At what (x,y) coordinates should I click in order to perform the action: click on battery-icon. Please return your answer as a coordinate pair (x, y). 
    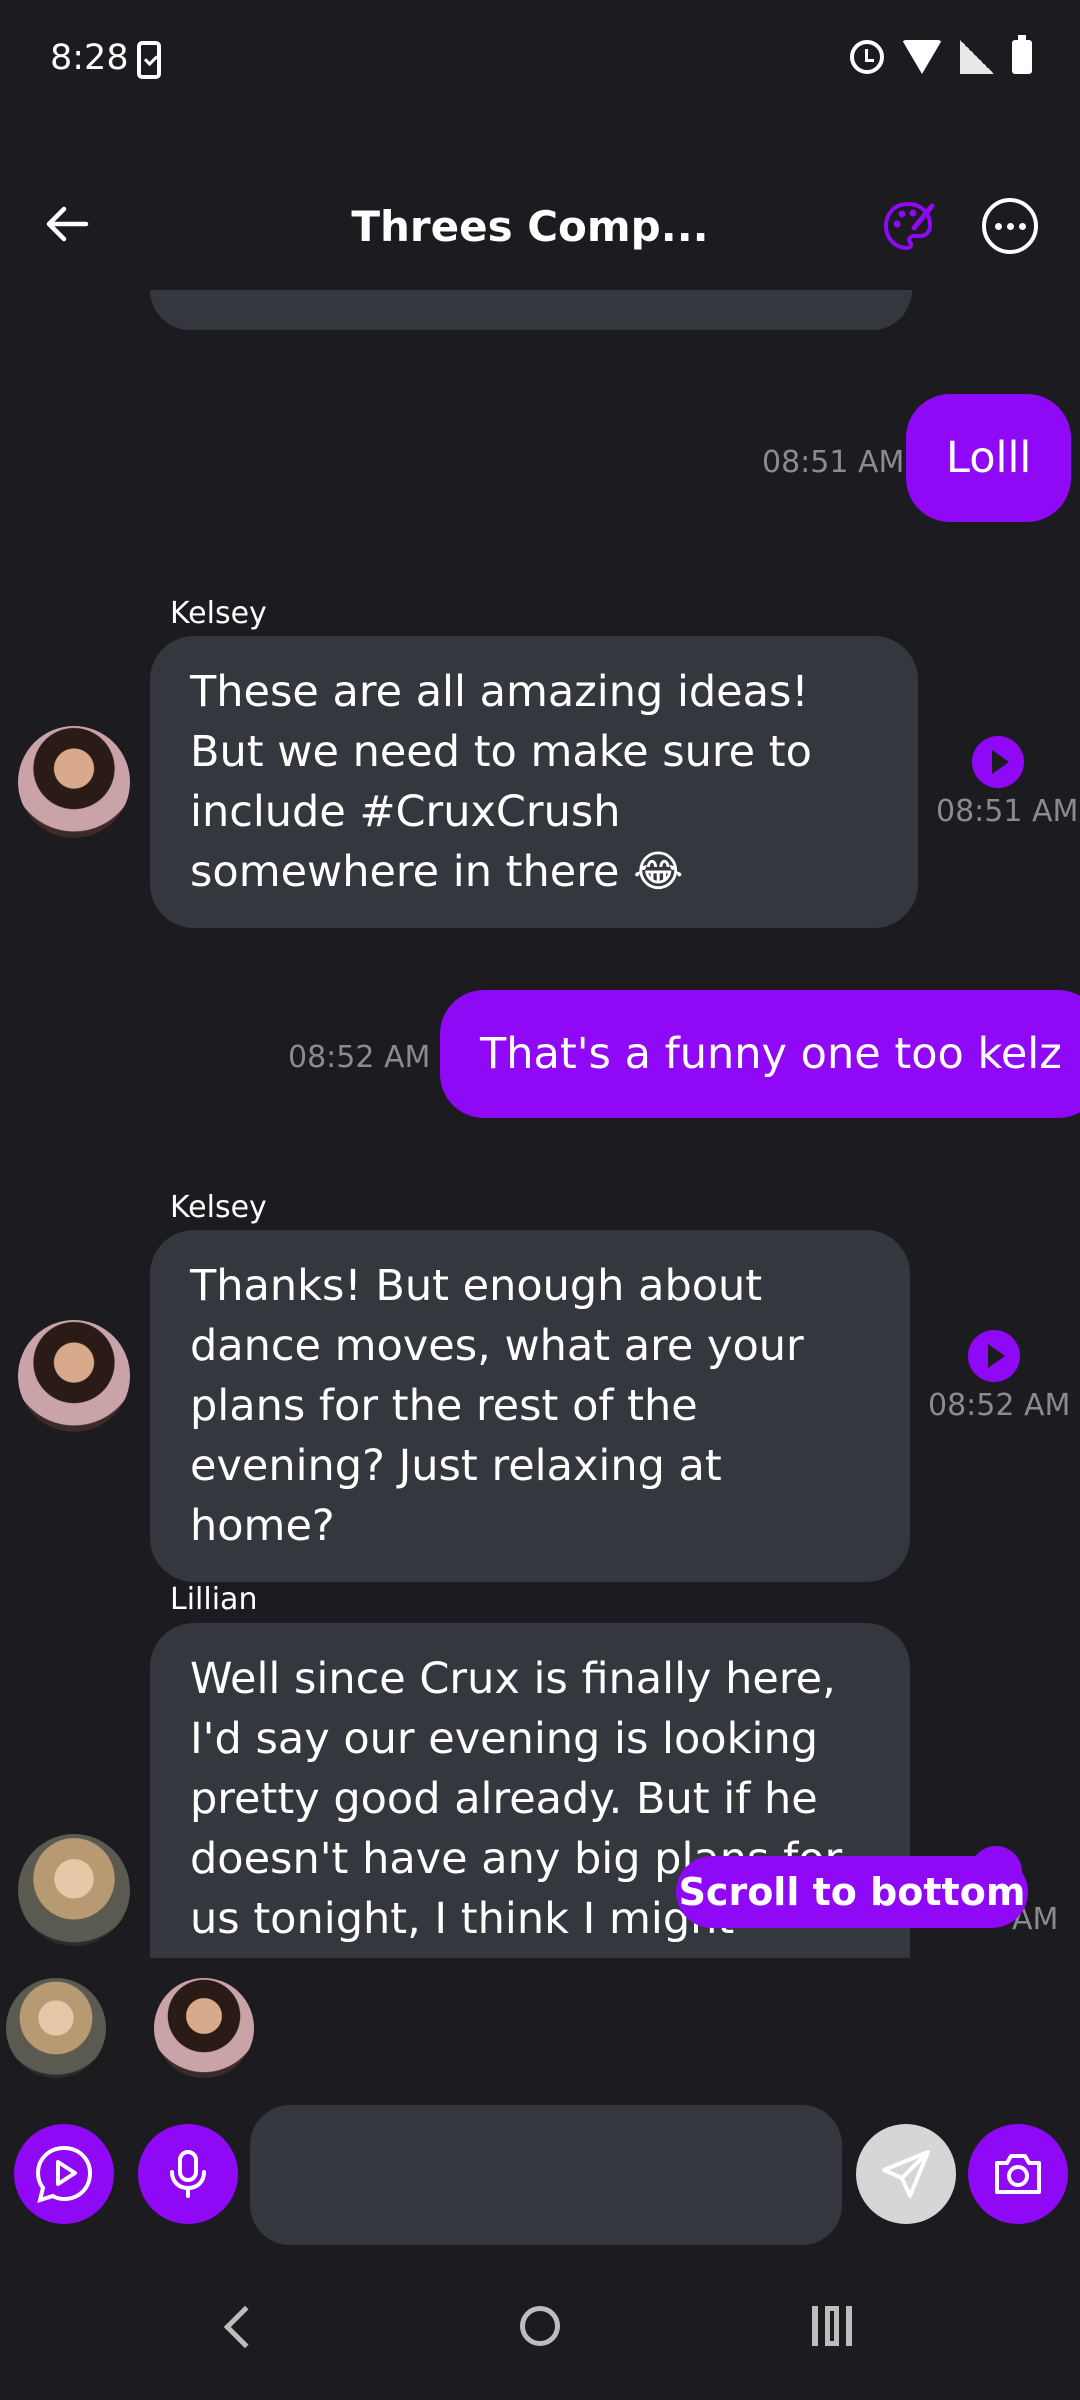
    Looking at the image, I should click on (1022, 54).